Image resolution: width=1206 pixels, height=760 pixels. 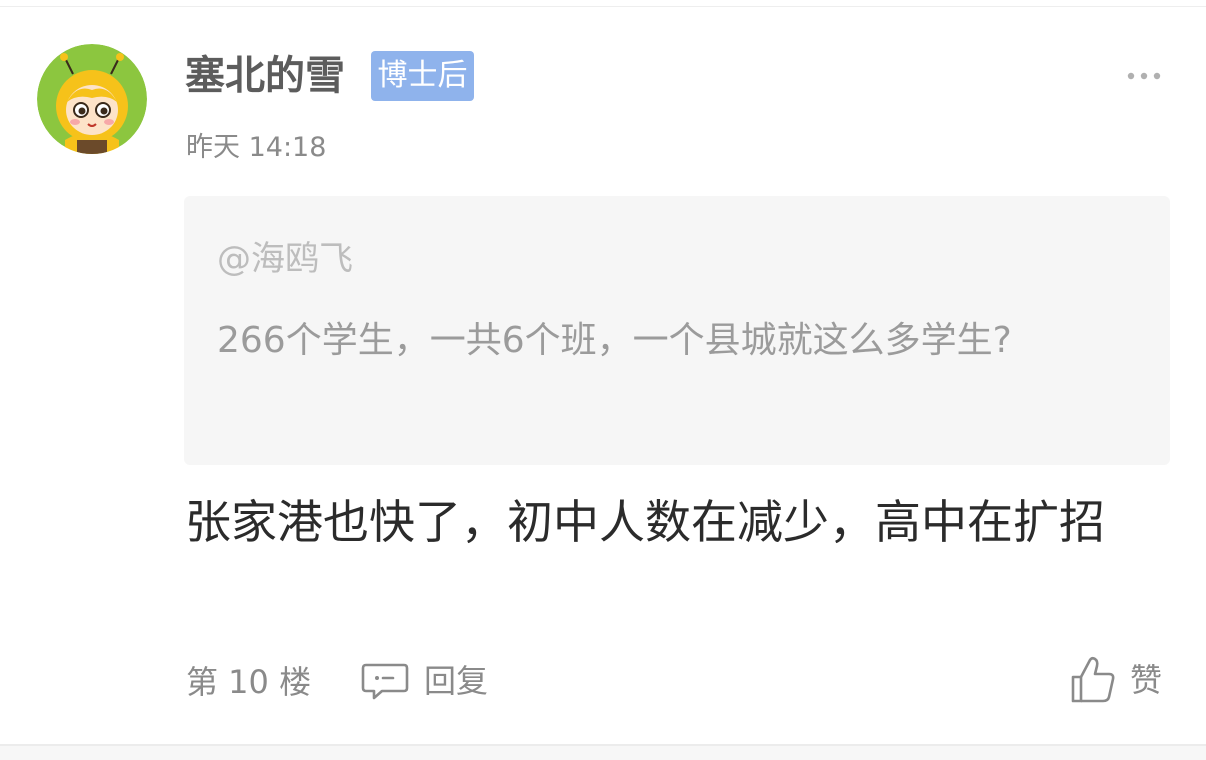 What do you see at coordinates (256, 147) in the screenshot?
I see `post-timestamp: 昨天 14:18` at bounding box center [256, 147].